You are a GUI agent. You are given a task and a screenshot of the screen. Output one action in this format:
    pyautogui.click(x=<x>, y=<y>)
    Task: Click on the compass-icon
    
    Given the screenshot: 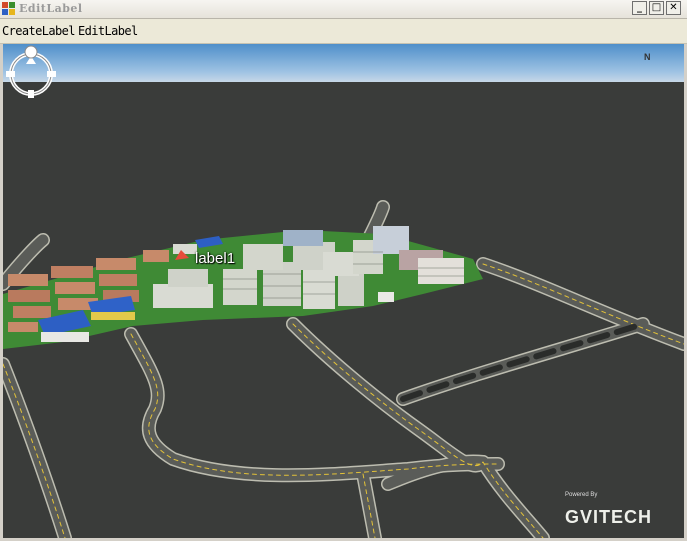 What is the action you would take?
    pyautogui.click(x=31, y=72)
    